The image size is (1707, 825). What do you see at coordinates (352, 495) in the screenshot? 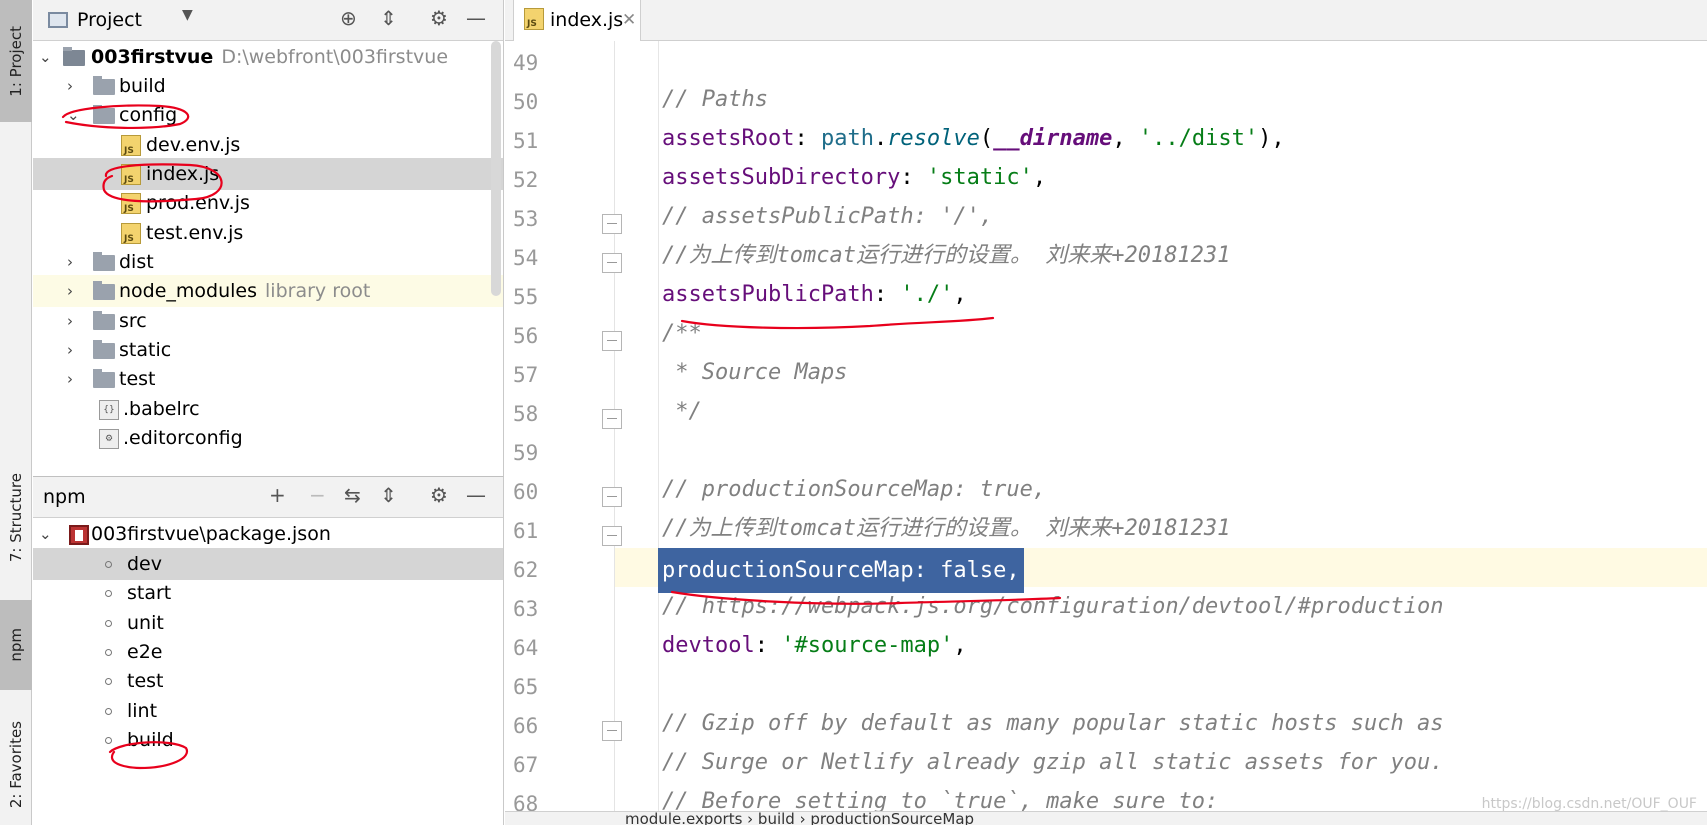
I see `run-icon: ⇆` at bounding box center [352, 495].